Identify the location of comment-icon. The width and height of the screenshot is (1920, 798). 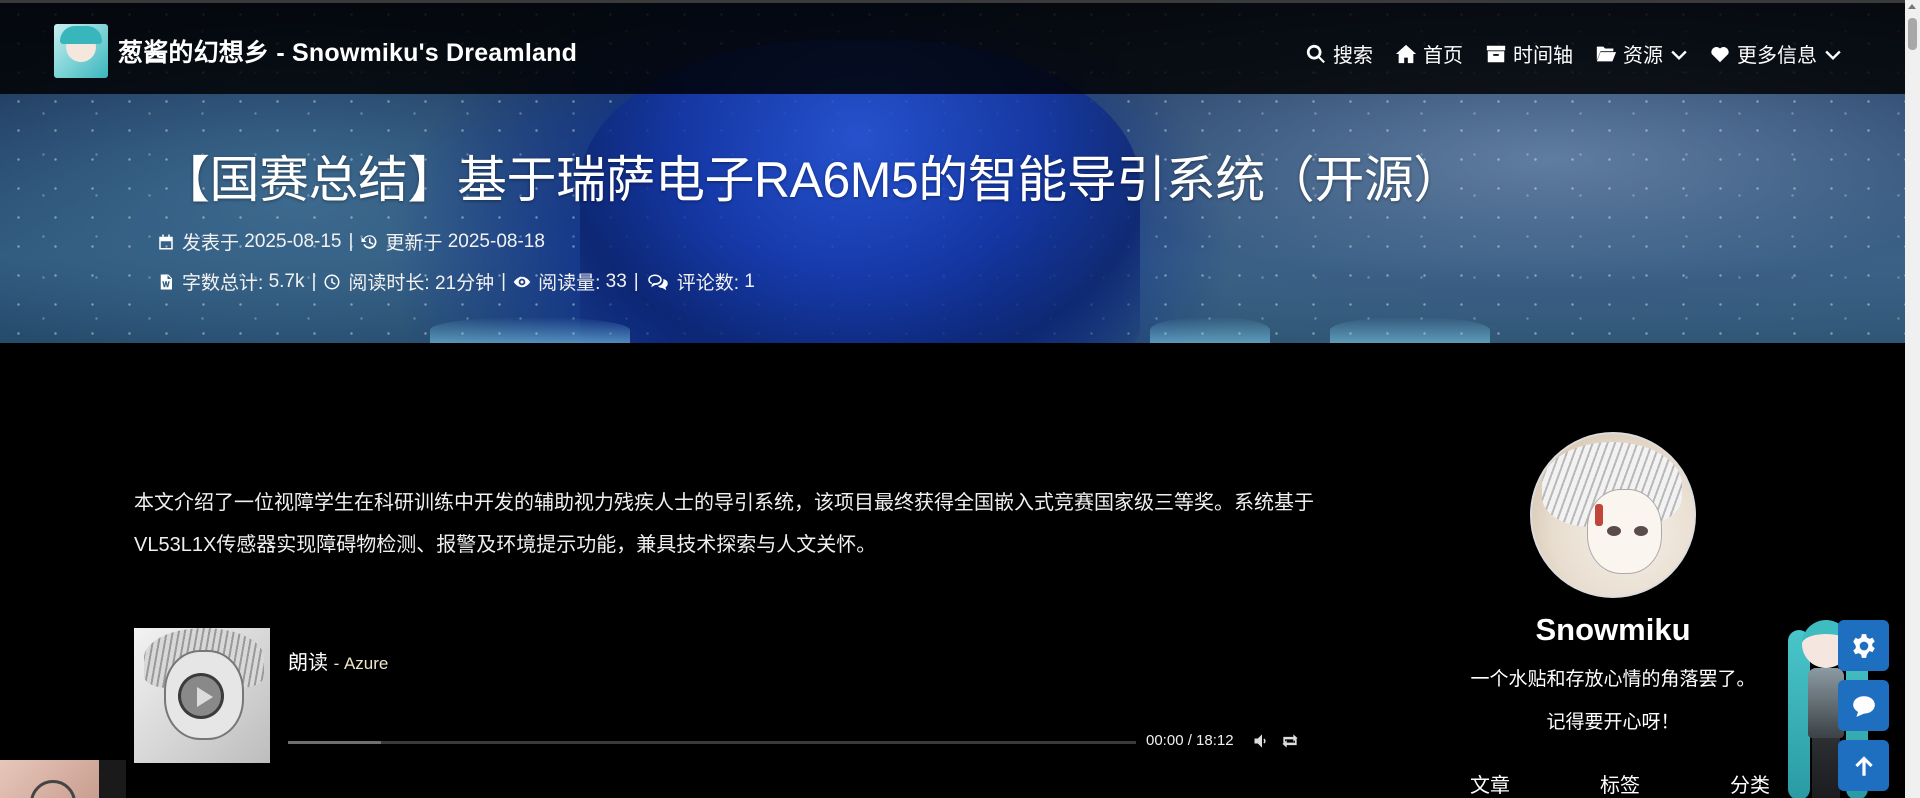
(1863, 706).